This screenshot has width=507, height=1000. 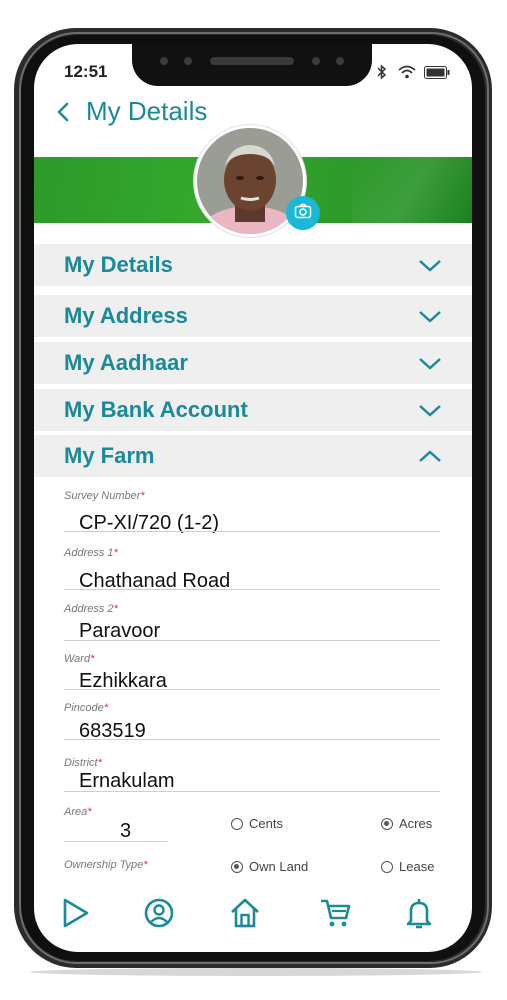 I want to click on label-text: Pincode, so click(x=84, y=708).